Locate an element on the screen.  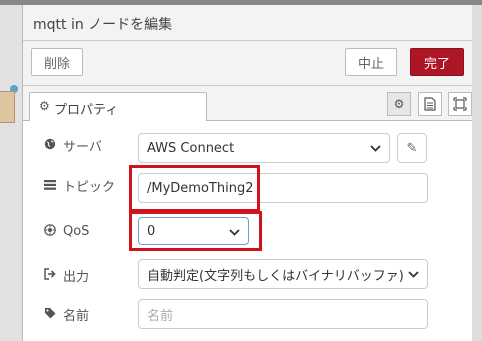
flow-canvas is located at coordinates (11, 173).